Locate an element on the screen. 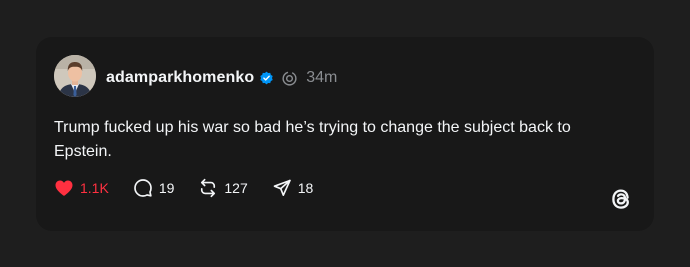 The height and width of the screenshot is (267, 690). like-count: 1.1K is located at coordinates (94, 188).